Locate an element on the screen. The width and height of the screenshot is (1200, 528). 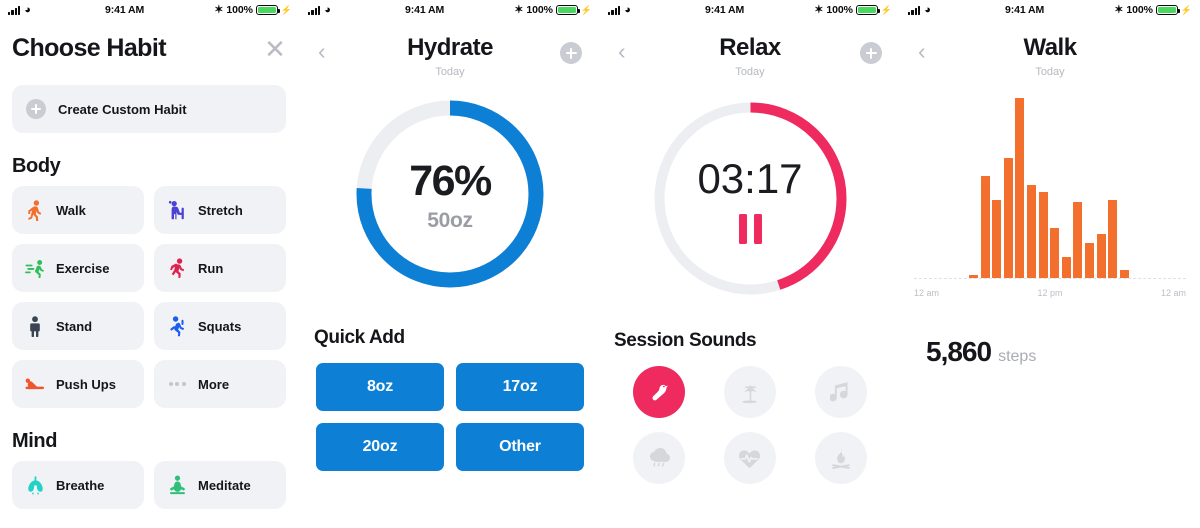
sound-option-palm-tree is located at coordinates (749, 392).